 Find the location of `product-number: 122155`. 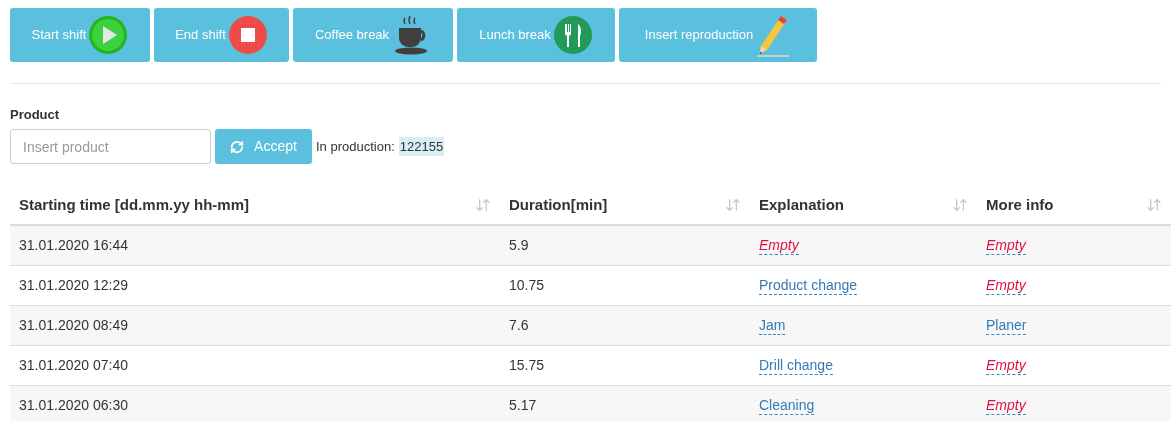

product-number: 122155 is located at coordinates (421, 146).